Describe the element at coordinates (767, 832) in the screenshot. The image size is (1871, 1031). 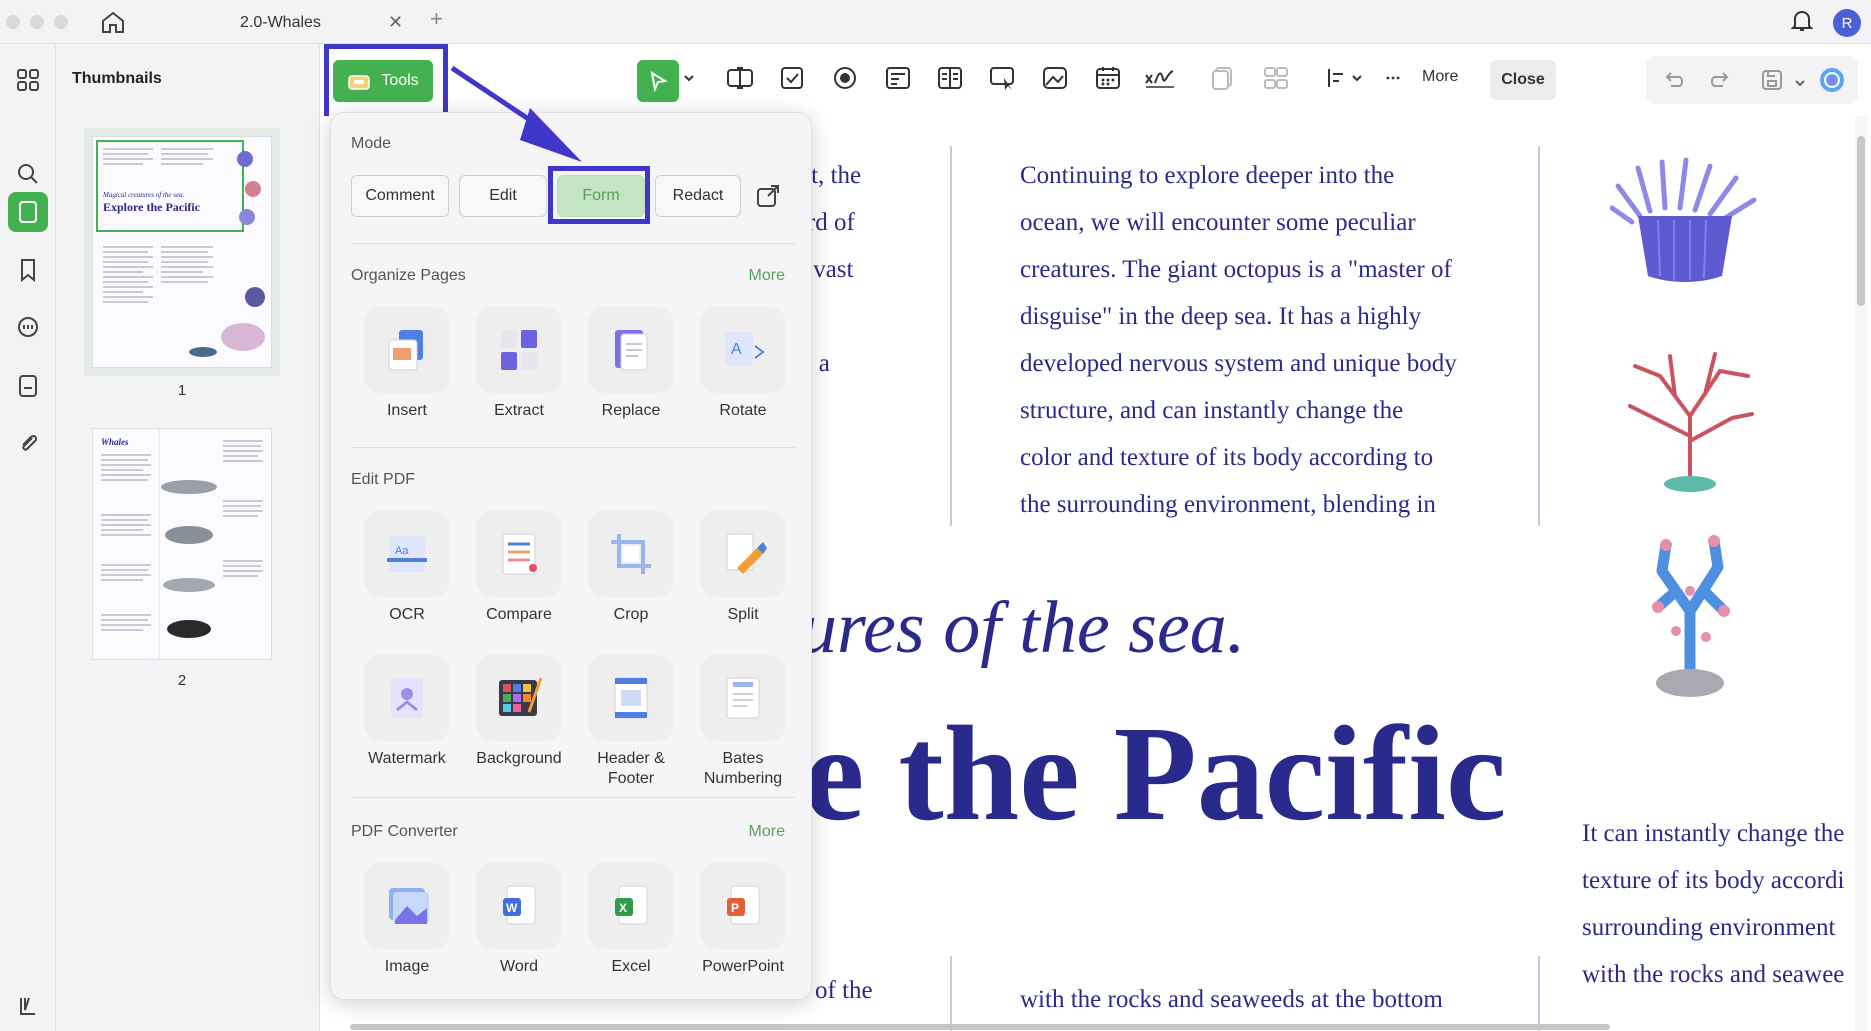
I see `converter-more-link: More` at that location.